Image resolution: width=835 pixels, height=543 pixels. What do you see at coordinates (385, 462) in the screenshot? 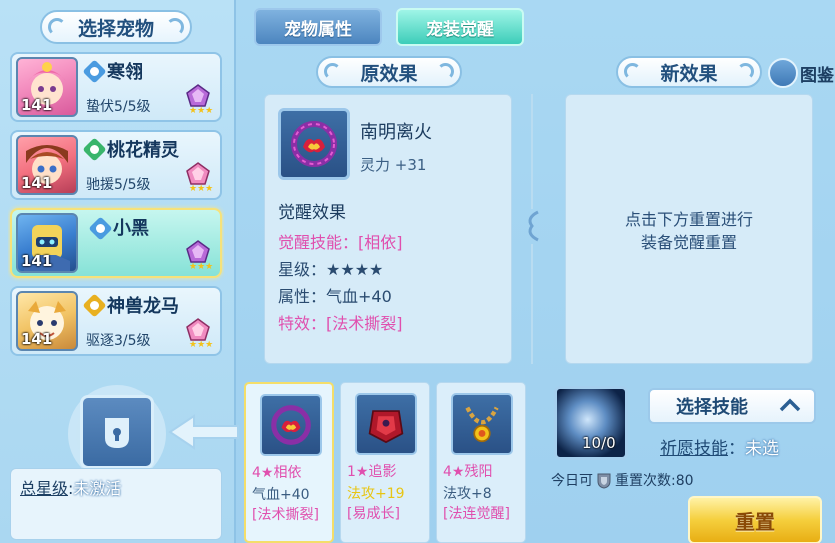
I see `equip-slot-2: 1★追影 法攻+19 [易成长]` at bounding box center [385, 462].